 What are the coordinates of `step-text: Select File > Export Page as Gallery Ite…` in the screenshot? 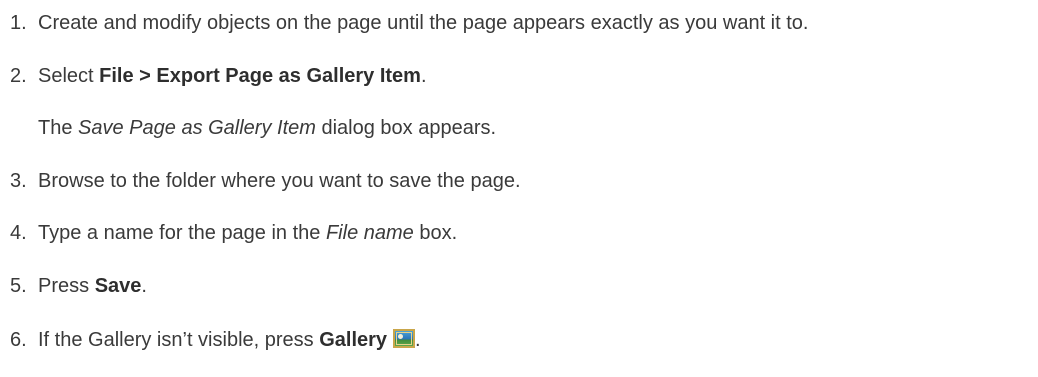 It's located at (232, 76).